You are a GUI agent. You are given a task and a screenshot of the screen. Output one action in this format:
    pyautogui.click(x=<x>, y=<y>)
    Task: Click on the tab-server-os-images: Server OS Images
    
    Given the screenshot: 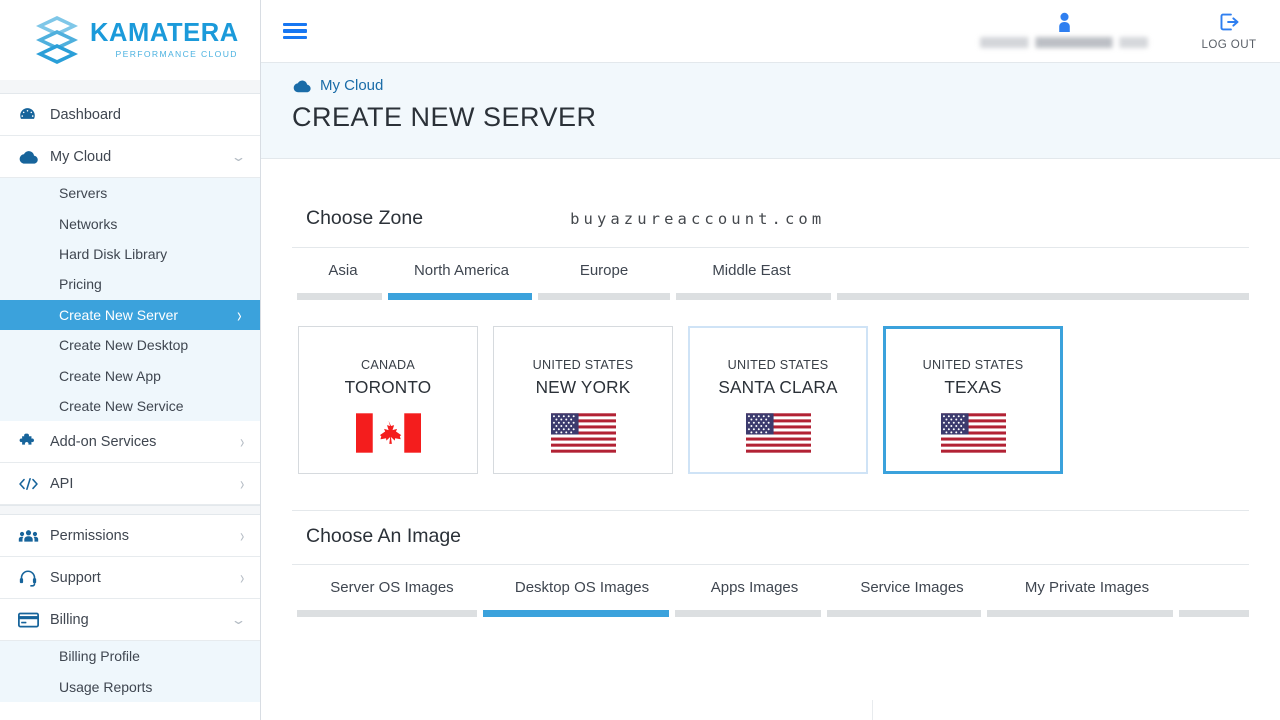 What is the action you would take?
    pyautogui.click(x=392, y=594)
    